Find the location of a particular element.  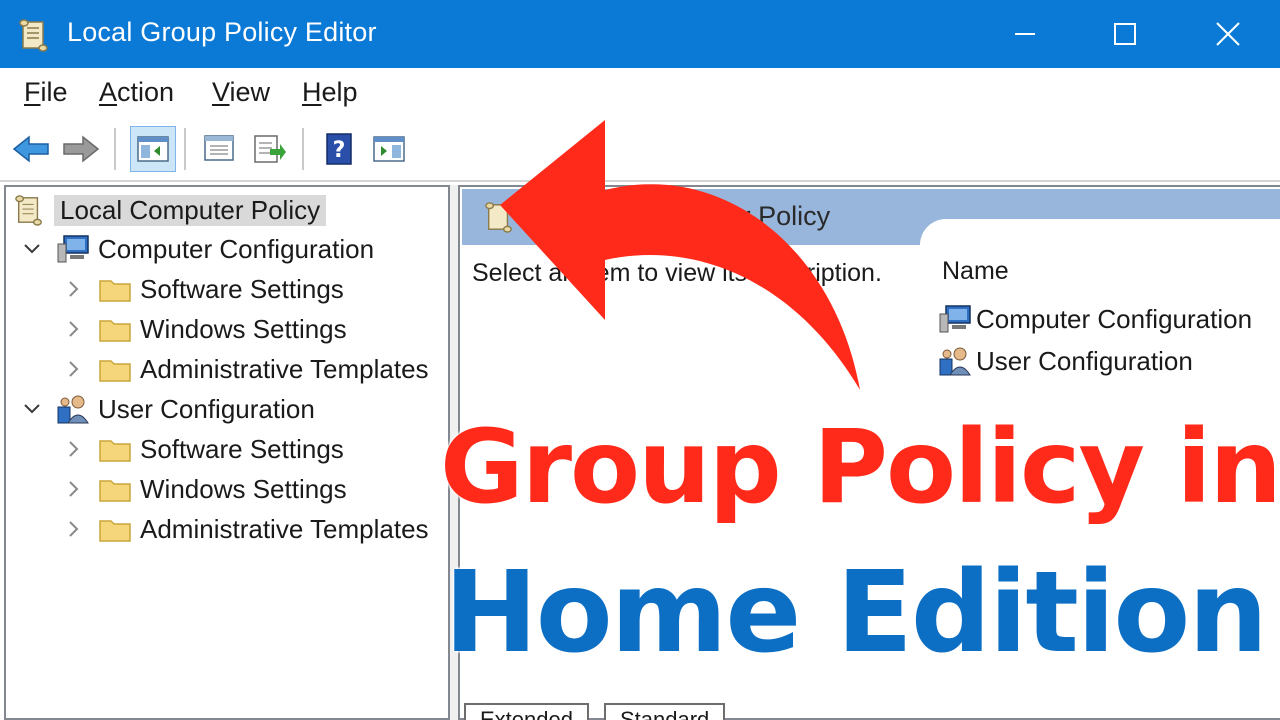

title-bar: Local Group Policy Editor is located at coordinates (640, 34).